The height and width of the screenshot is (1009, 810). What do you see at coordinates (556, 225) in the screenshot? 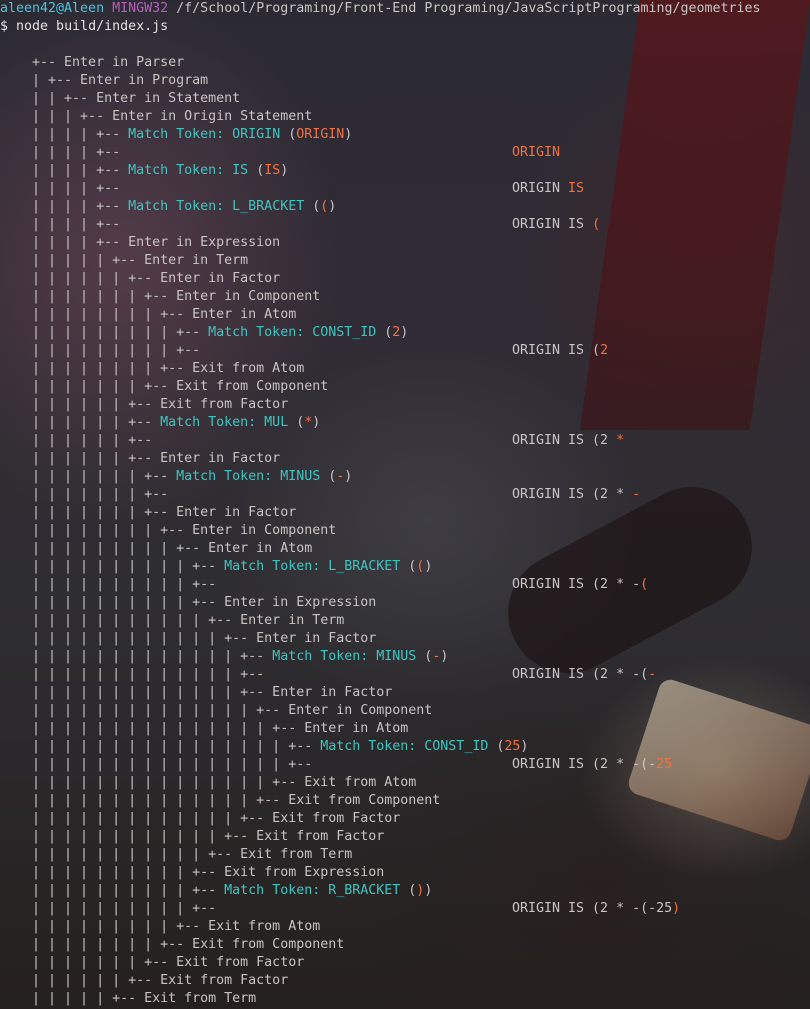
I see `output-expression: ORIGIN IS (` at bounding box center [556, 225].